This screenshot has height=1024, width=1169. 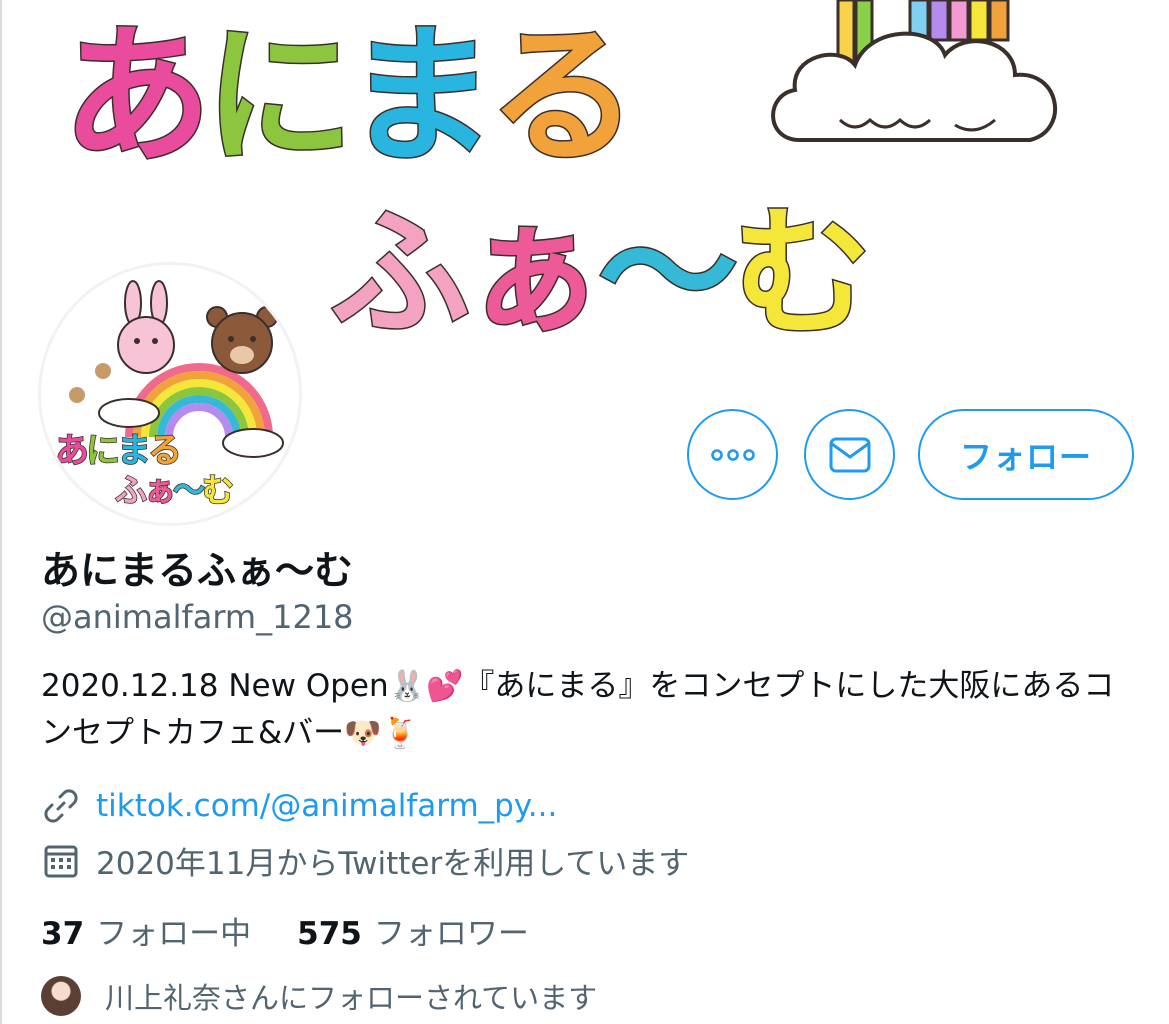 I want to click on drink-emoji: 🍹, so click(x=400, y=733).